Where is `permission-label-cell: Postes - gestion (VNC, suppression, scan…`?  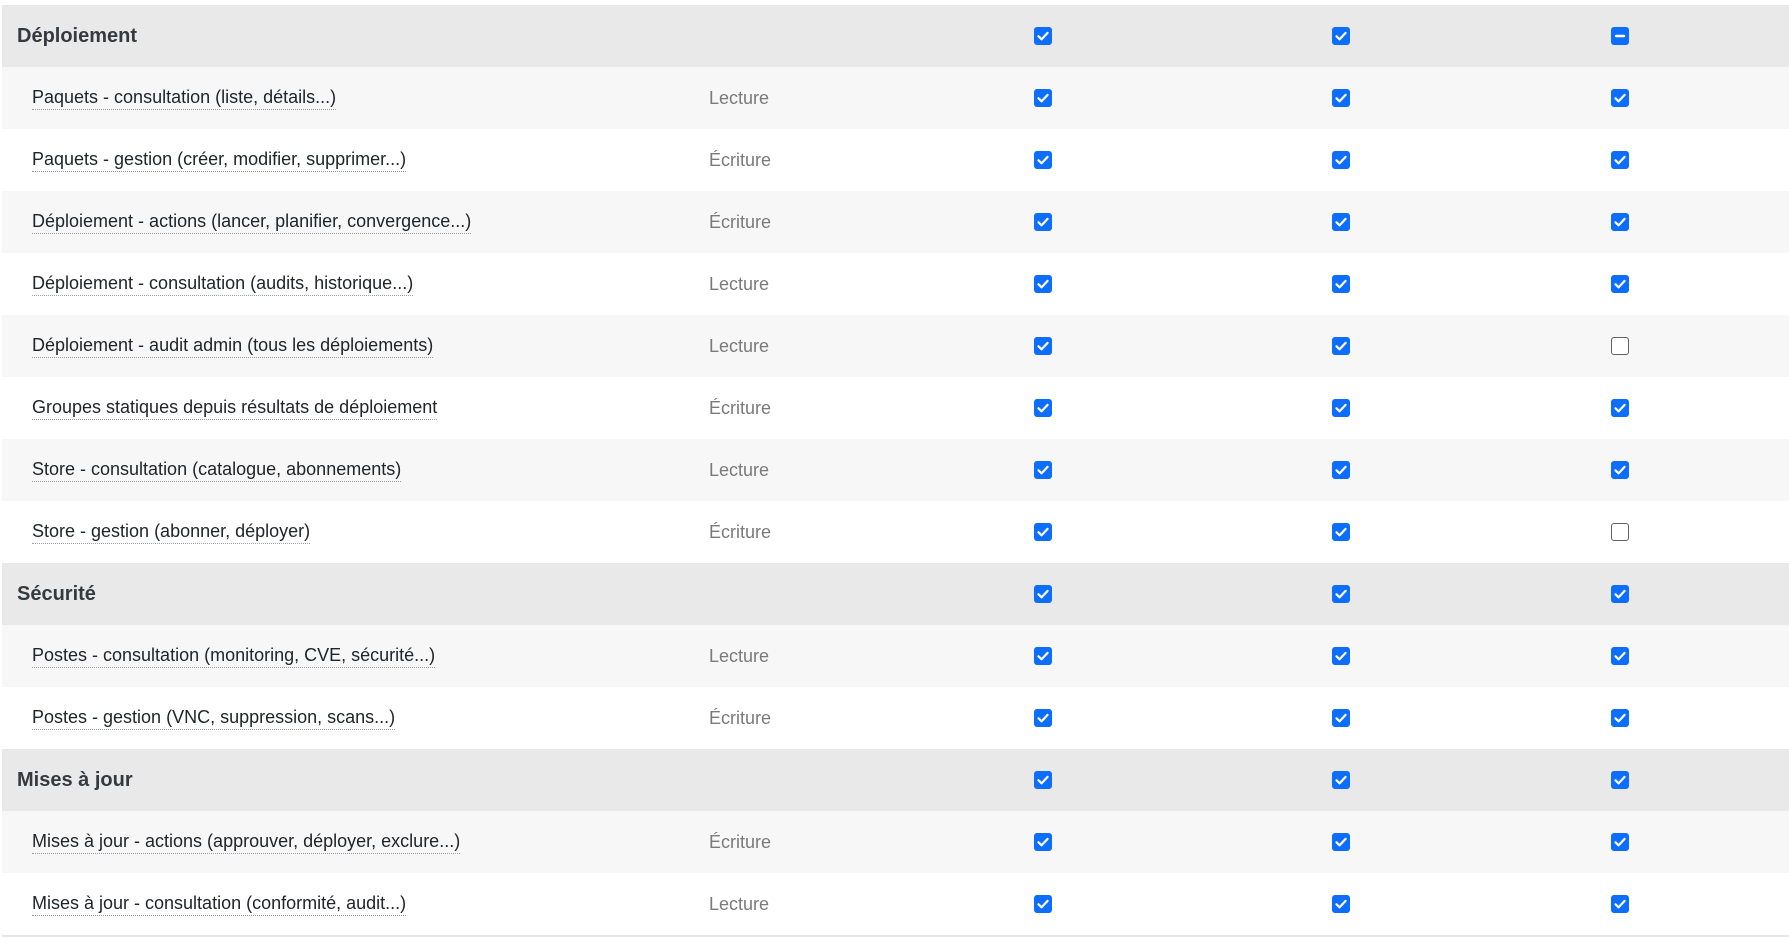 permission-label-cell: Postes - gestion (VNC, suppression, scan… is located at coordinates (199, 718).